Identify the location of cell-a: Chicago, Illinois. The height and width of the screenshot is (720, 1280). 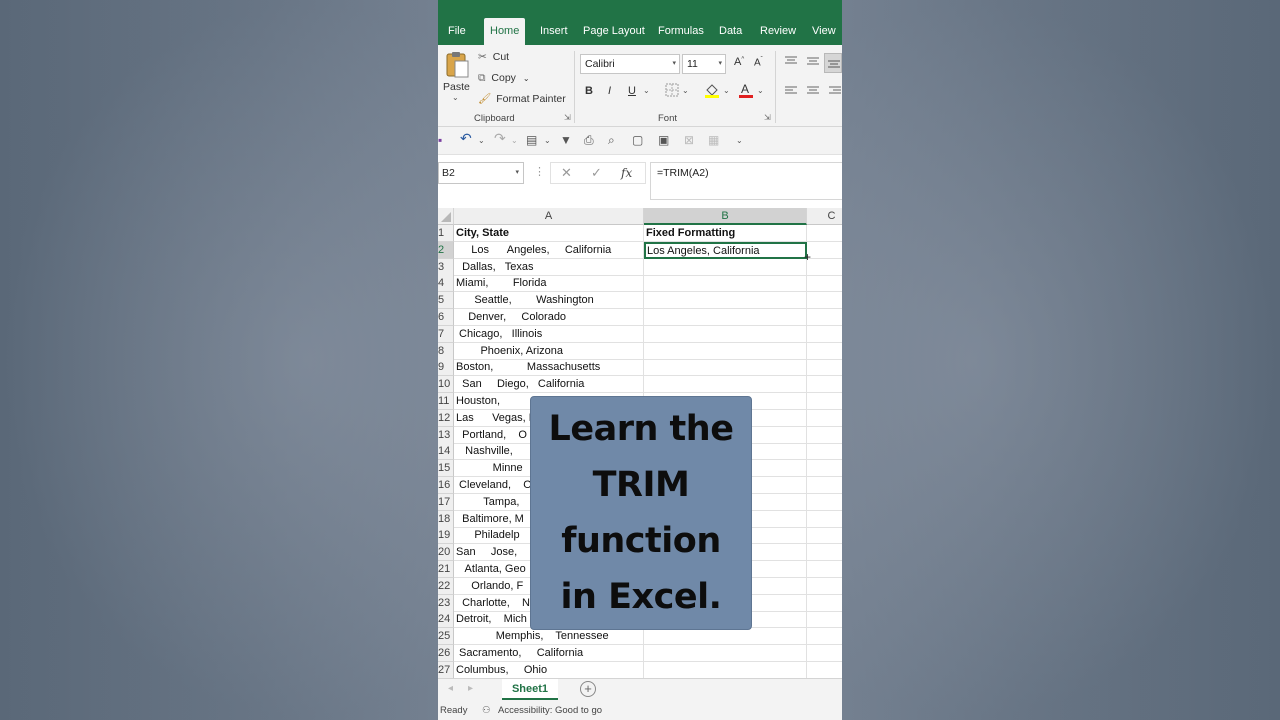
(549, 334).